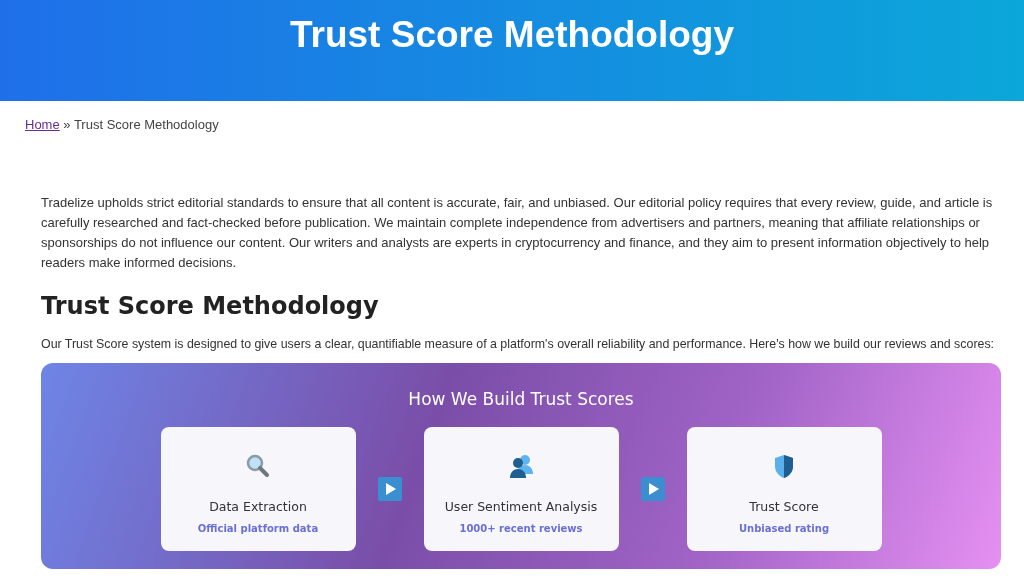 The image size is (1024, 588). I want to click on step-title: Trust Score, so click(784, 506).